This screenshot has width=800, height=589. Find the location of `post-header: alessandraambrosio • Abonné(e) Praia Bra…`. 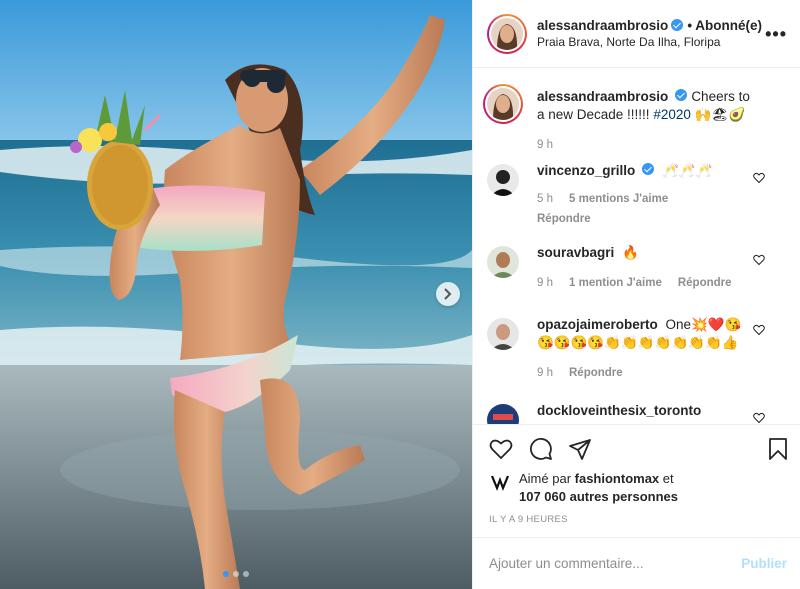

post-header: alessandraambrosio • Abonné(e) Praia Bra… is located at coordinates (636, 34).